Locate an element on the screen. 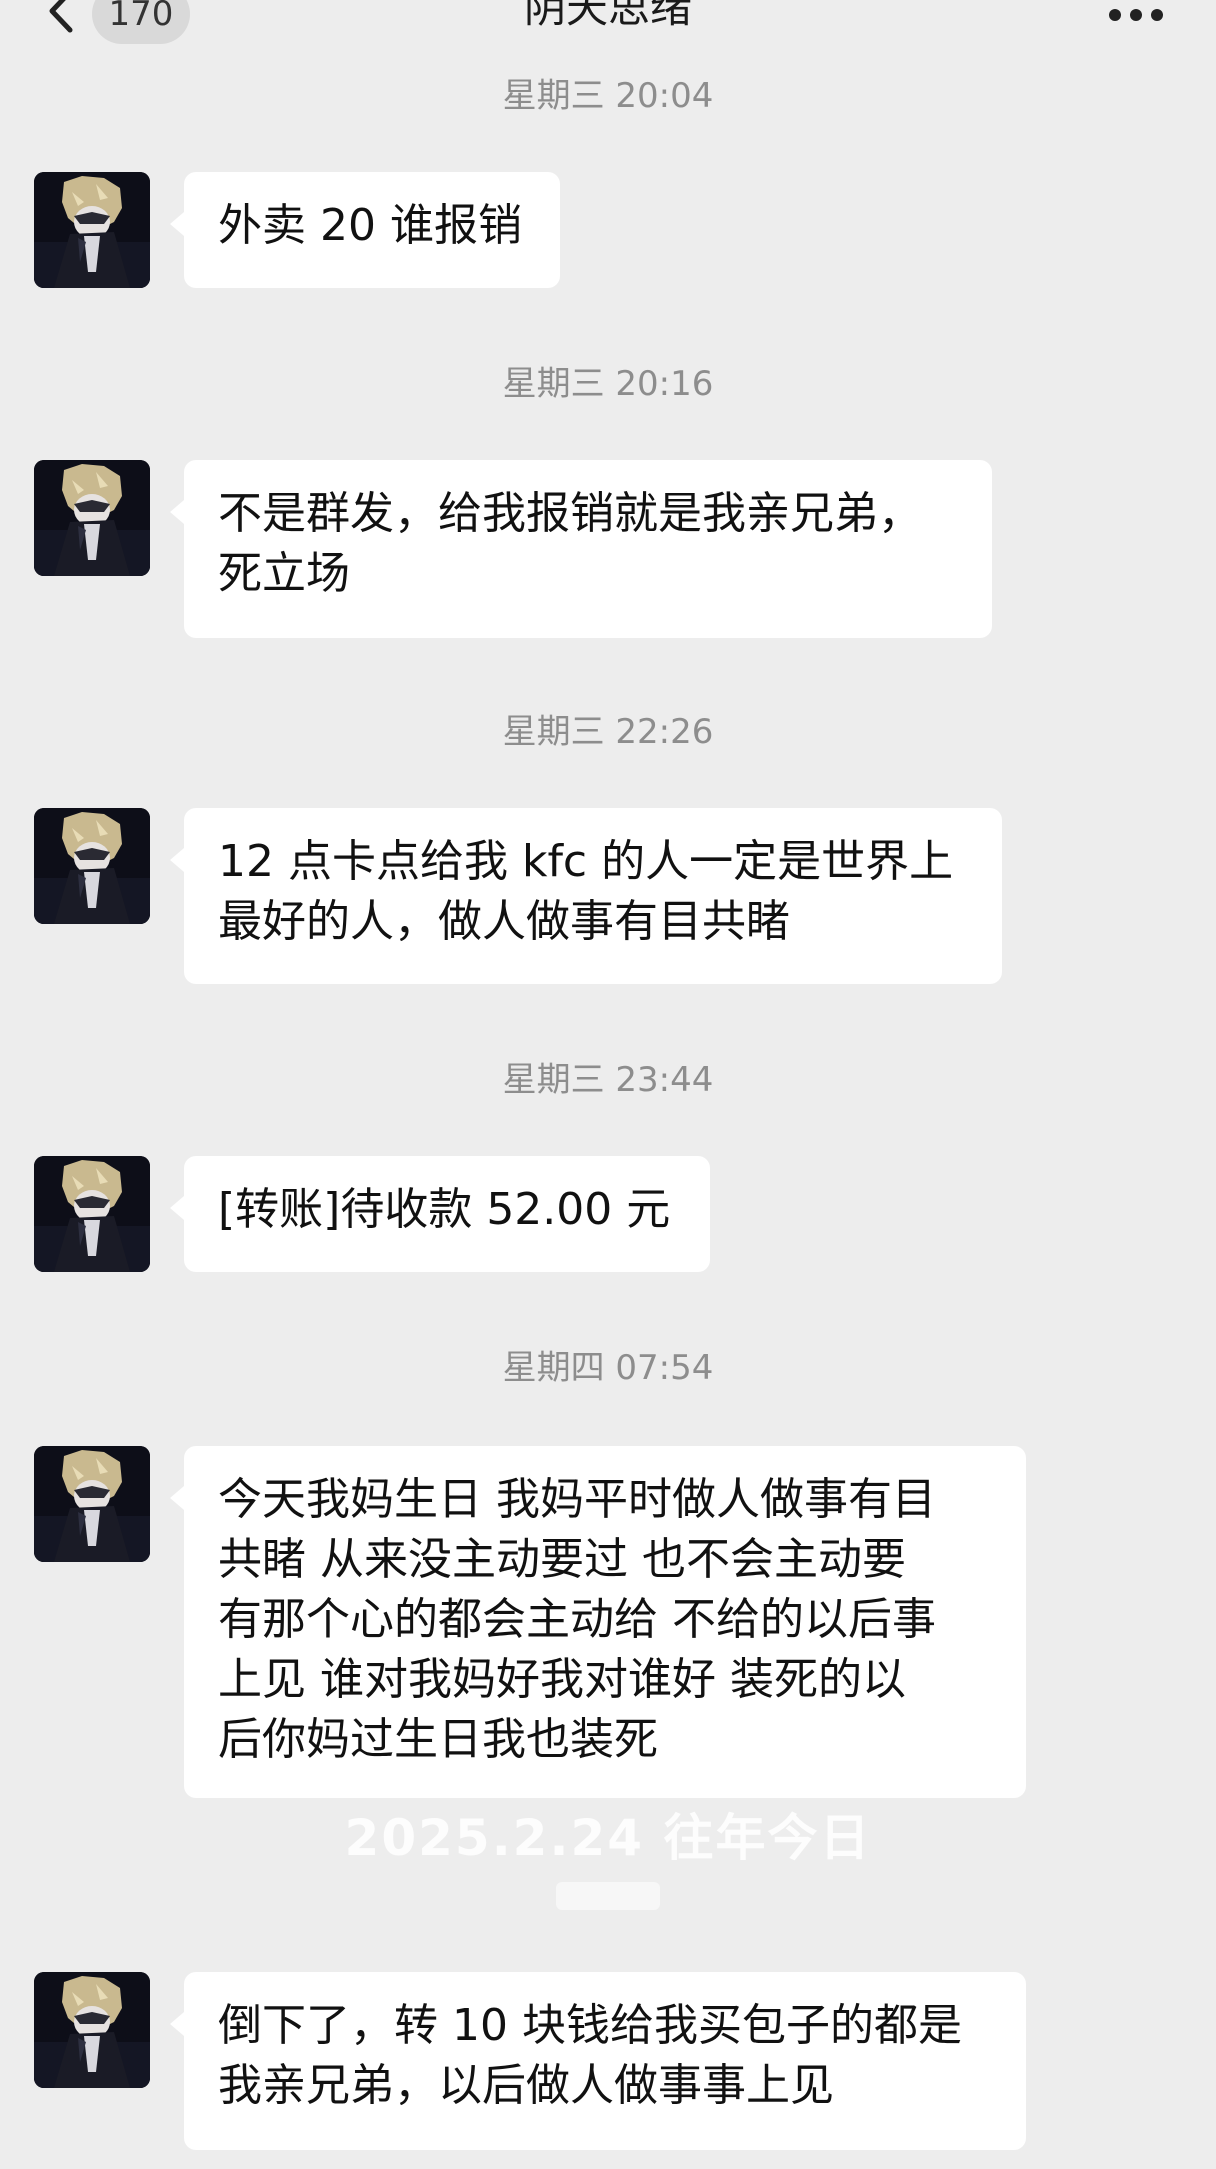 The height and width of the screenshot is (2169, 1216). timestamp: 星期三 22:26 is located at coordinates (608, 732).